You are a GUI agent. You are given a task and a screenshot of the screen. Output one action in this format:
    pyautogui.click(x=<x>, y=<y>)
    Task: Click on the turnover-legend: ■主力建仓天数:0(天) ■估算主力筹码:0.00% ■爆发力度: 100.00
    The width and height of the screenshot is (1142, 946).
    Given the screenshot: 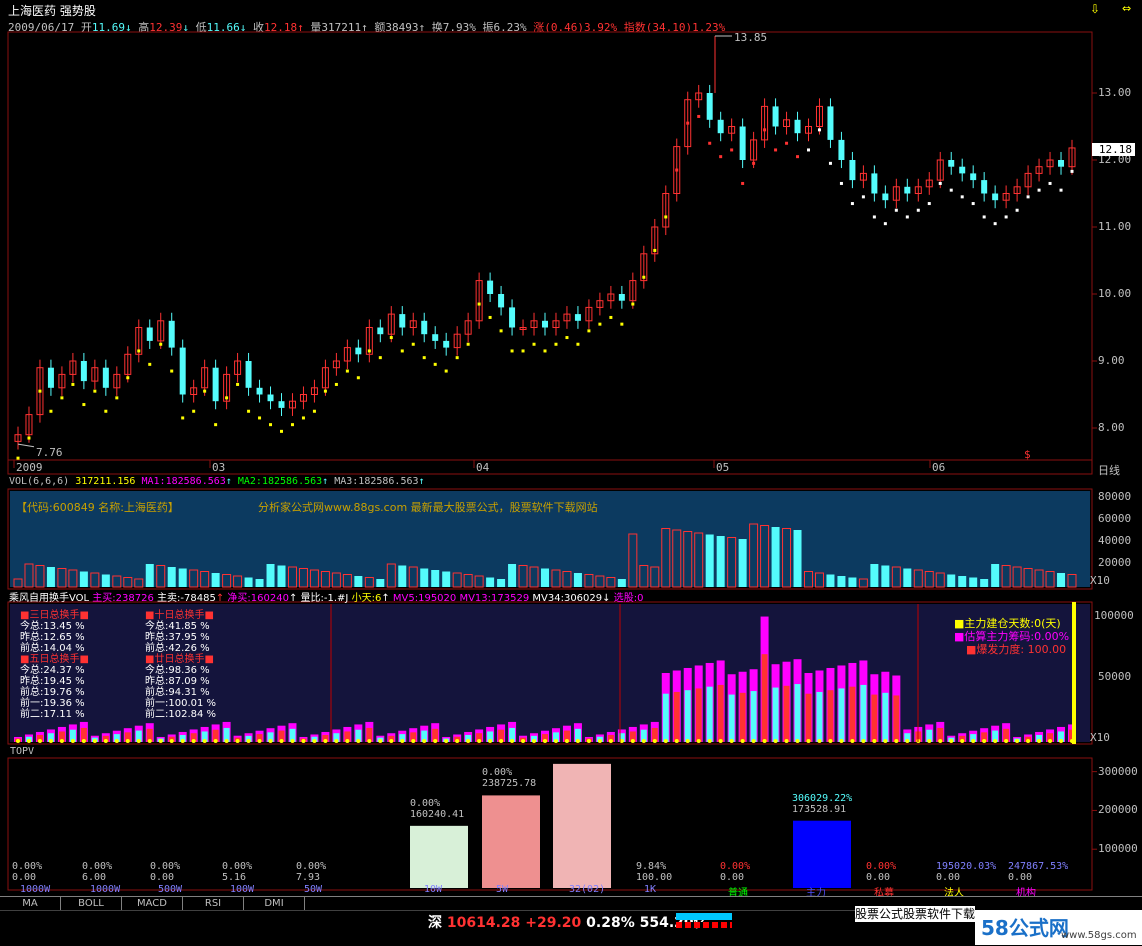 What is the action you would take?
    pyautogui.click(x=1011, y=636)
    